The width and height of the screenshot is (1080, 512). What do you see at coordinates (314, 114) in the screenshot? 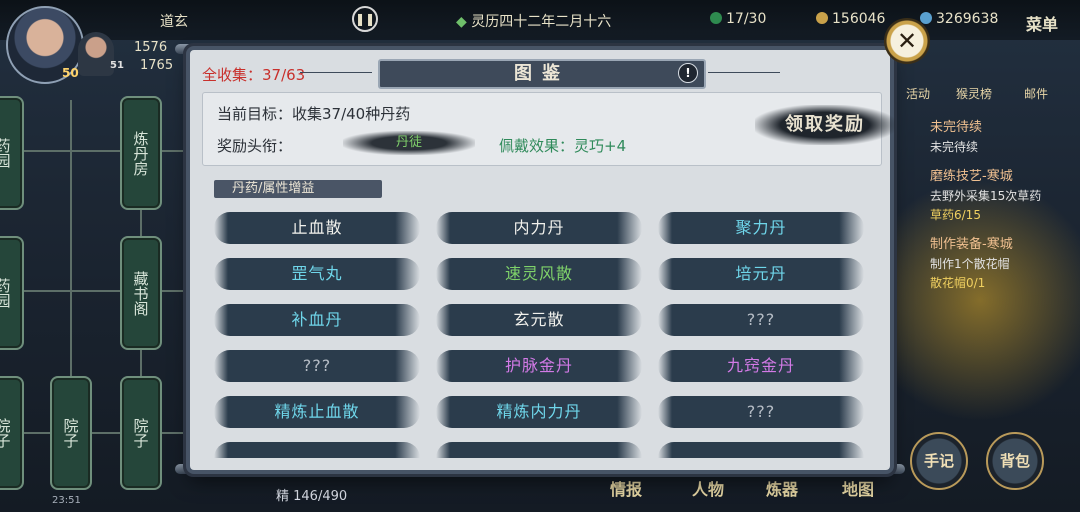
I see `goal-text: 当前目标：收集37/40种丹药` at bounding box center [314, 114].